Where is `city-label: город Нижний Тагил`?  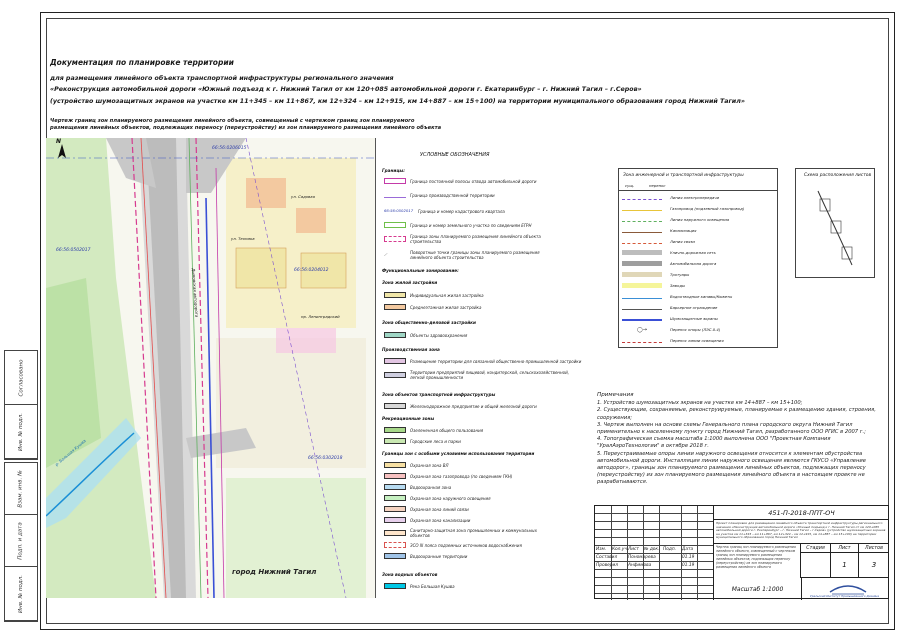 city-label: город Нижний Тагил is located at coordinates (274, 572).